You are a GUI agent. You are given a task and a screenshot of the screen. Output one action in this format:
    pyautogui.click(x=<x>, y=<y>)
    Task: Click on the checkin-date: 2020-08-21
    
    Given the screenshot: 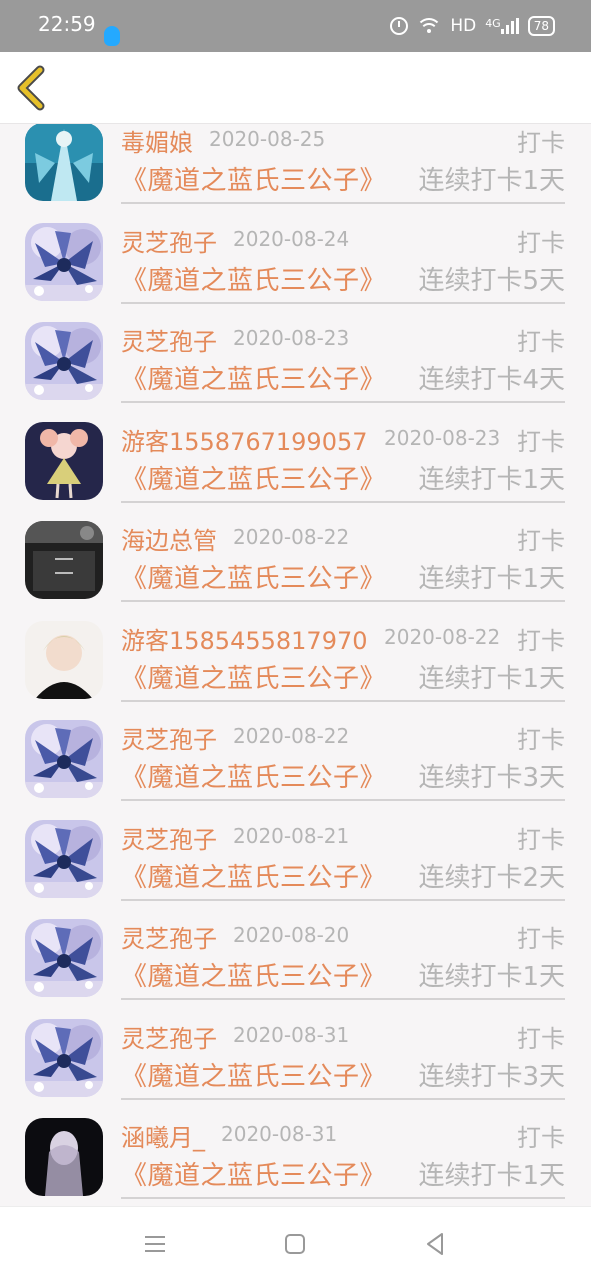 What is the action you would take?
    pyautogui.click(x=291, y=835)
    